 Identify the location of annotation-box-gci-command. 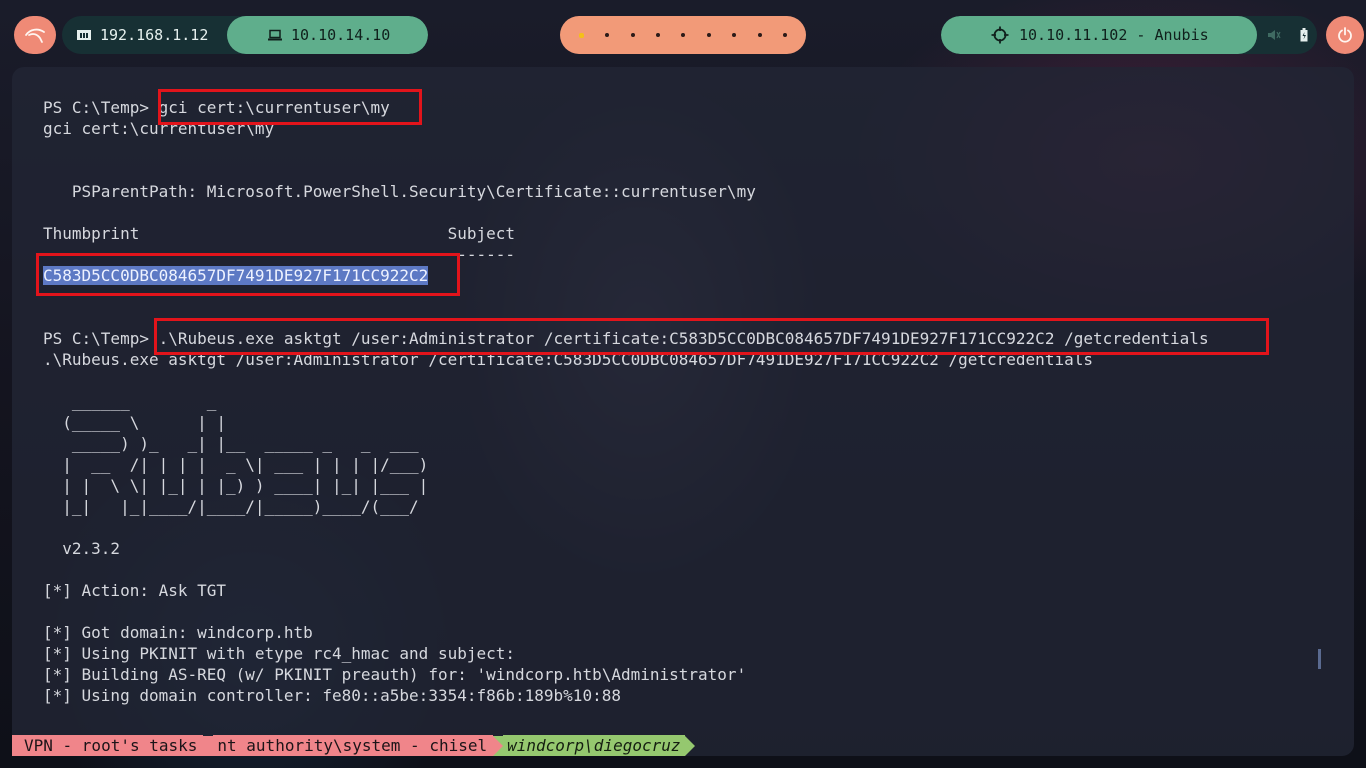
(290, 107).